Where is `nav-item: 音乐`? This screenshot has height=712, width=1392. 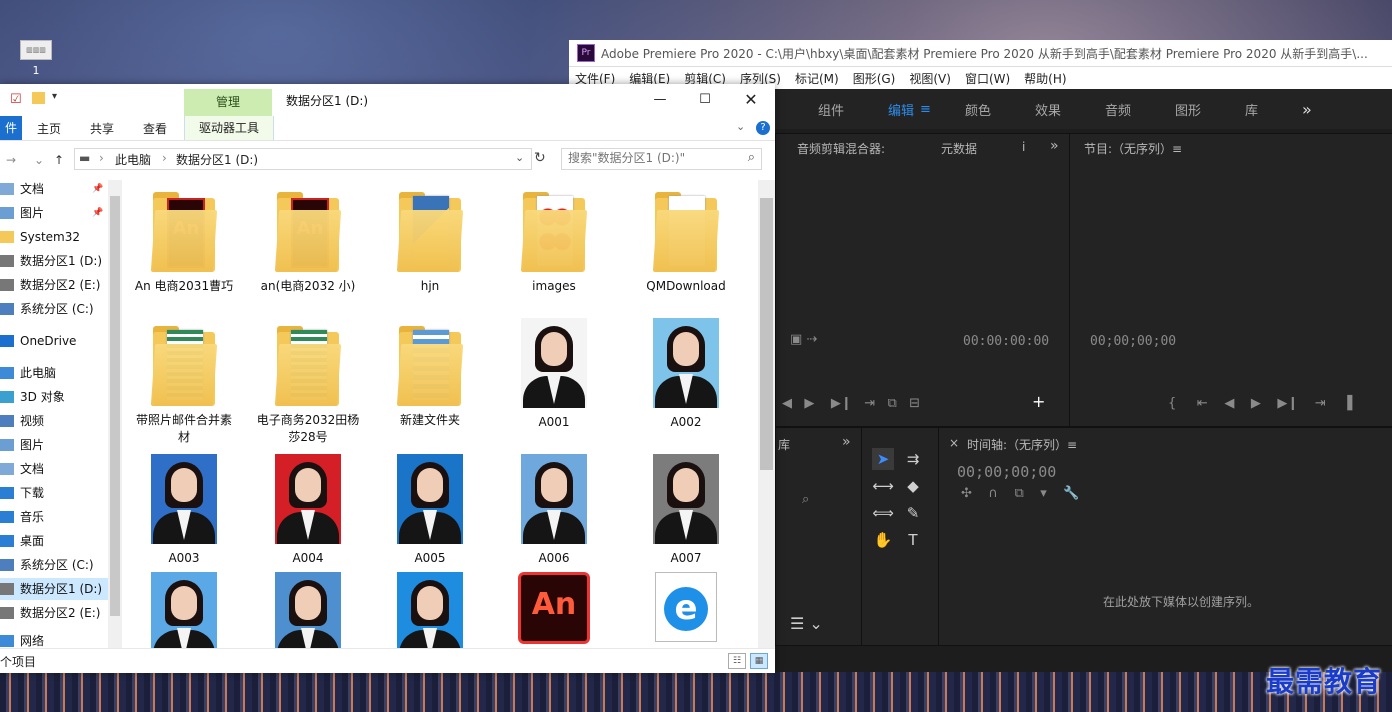
nav-item: 音乐 is located at coordinates (55, 517).